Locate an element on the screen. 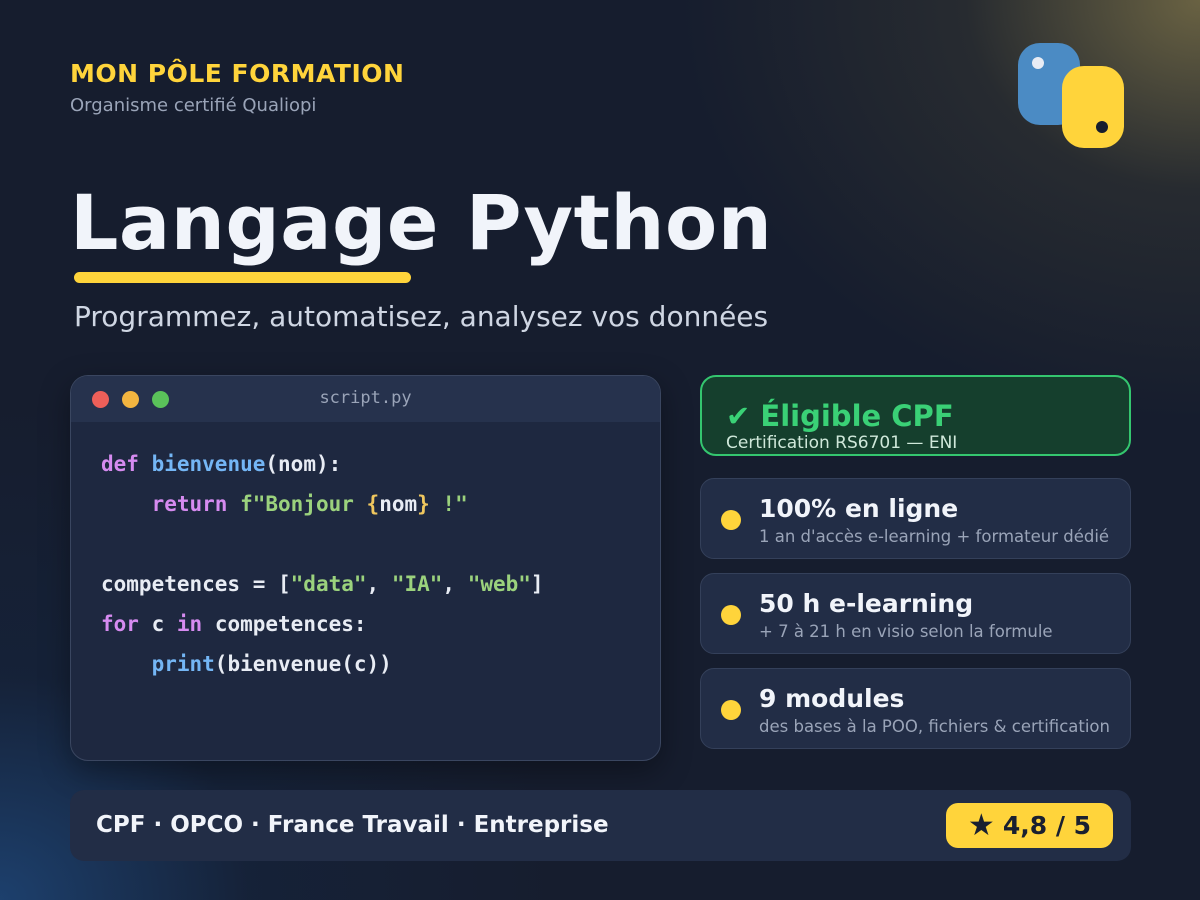 The width and height of the screenshot is (1200, 900). code-window-titlebar: script.py is located at coordinates (365, 399).